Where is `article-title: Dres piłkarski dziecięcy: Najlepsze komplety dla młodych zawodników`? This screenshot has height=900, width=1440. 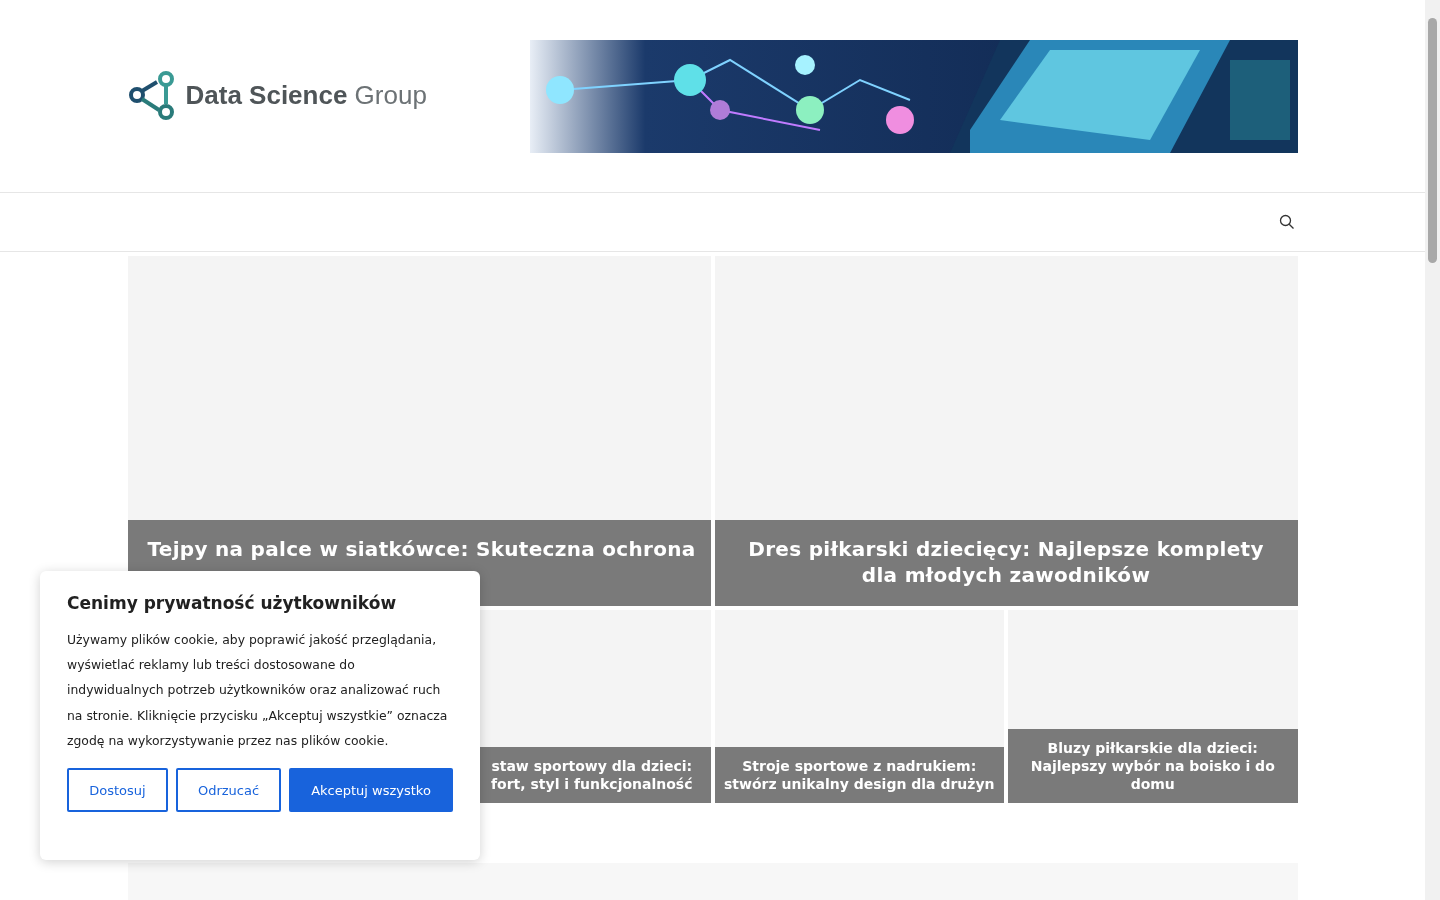
article-title: Dres piłkarski dziecięcy: Najlepsze komplety dla młodych zawodników is located at coordinates (1006, 563).